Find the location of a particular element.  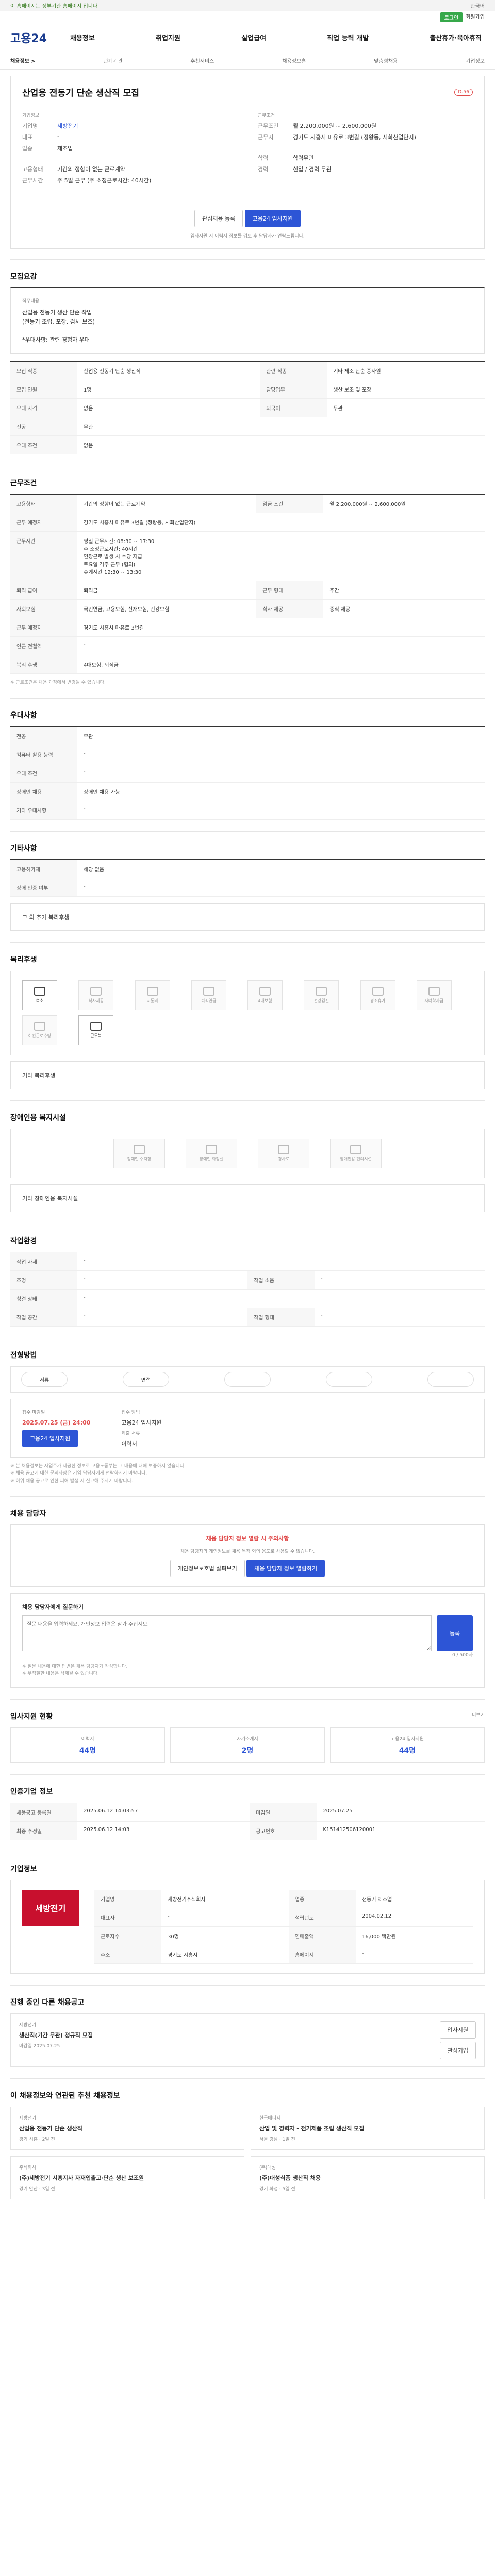

table-row: 전공 무관 is located at coordinates (247, 735).